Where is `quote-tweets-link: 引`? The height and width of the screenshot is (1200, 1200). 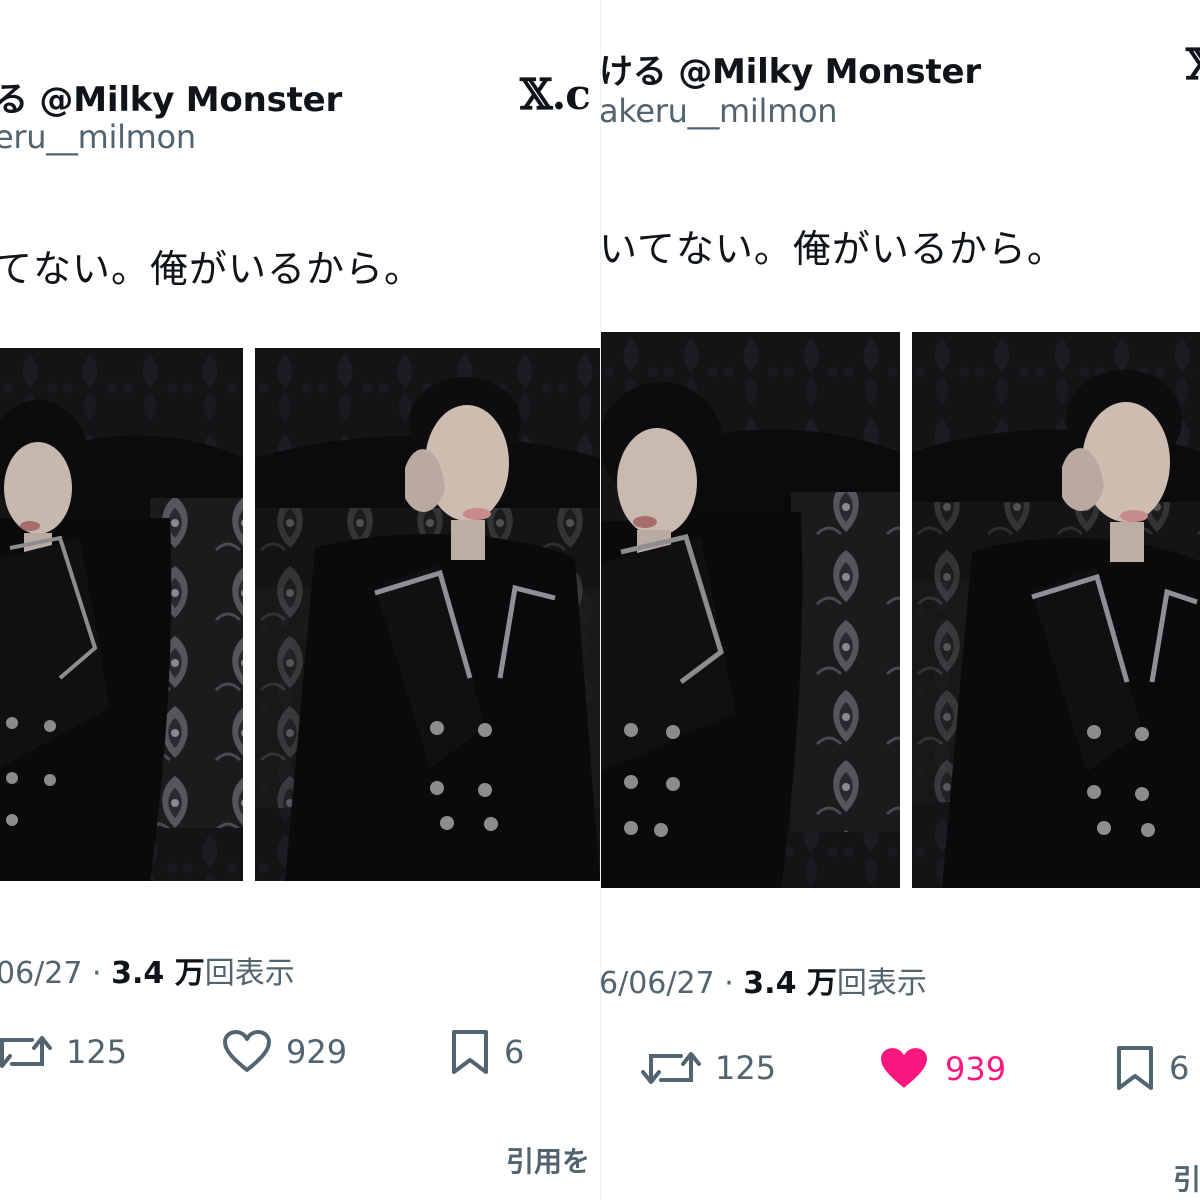
quote-tweets-link: 引 is located at coordinates (1186, 1178).